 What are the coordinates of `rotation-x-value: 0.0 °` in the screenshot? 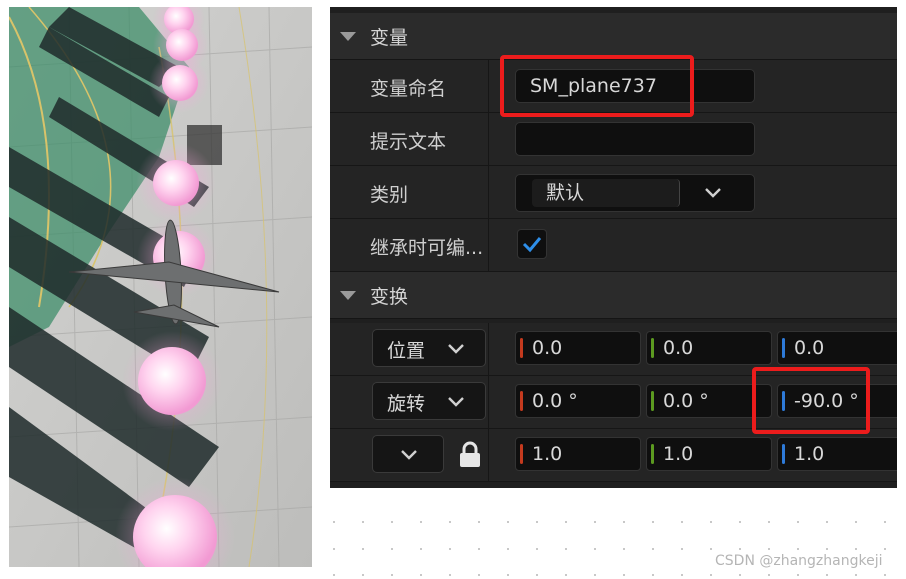 It's located at (555, 401).